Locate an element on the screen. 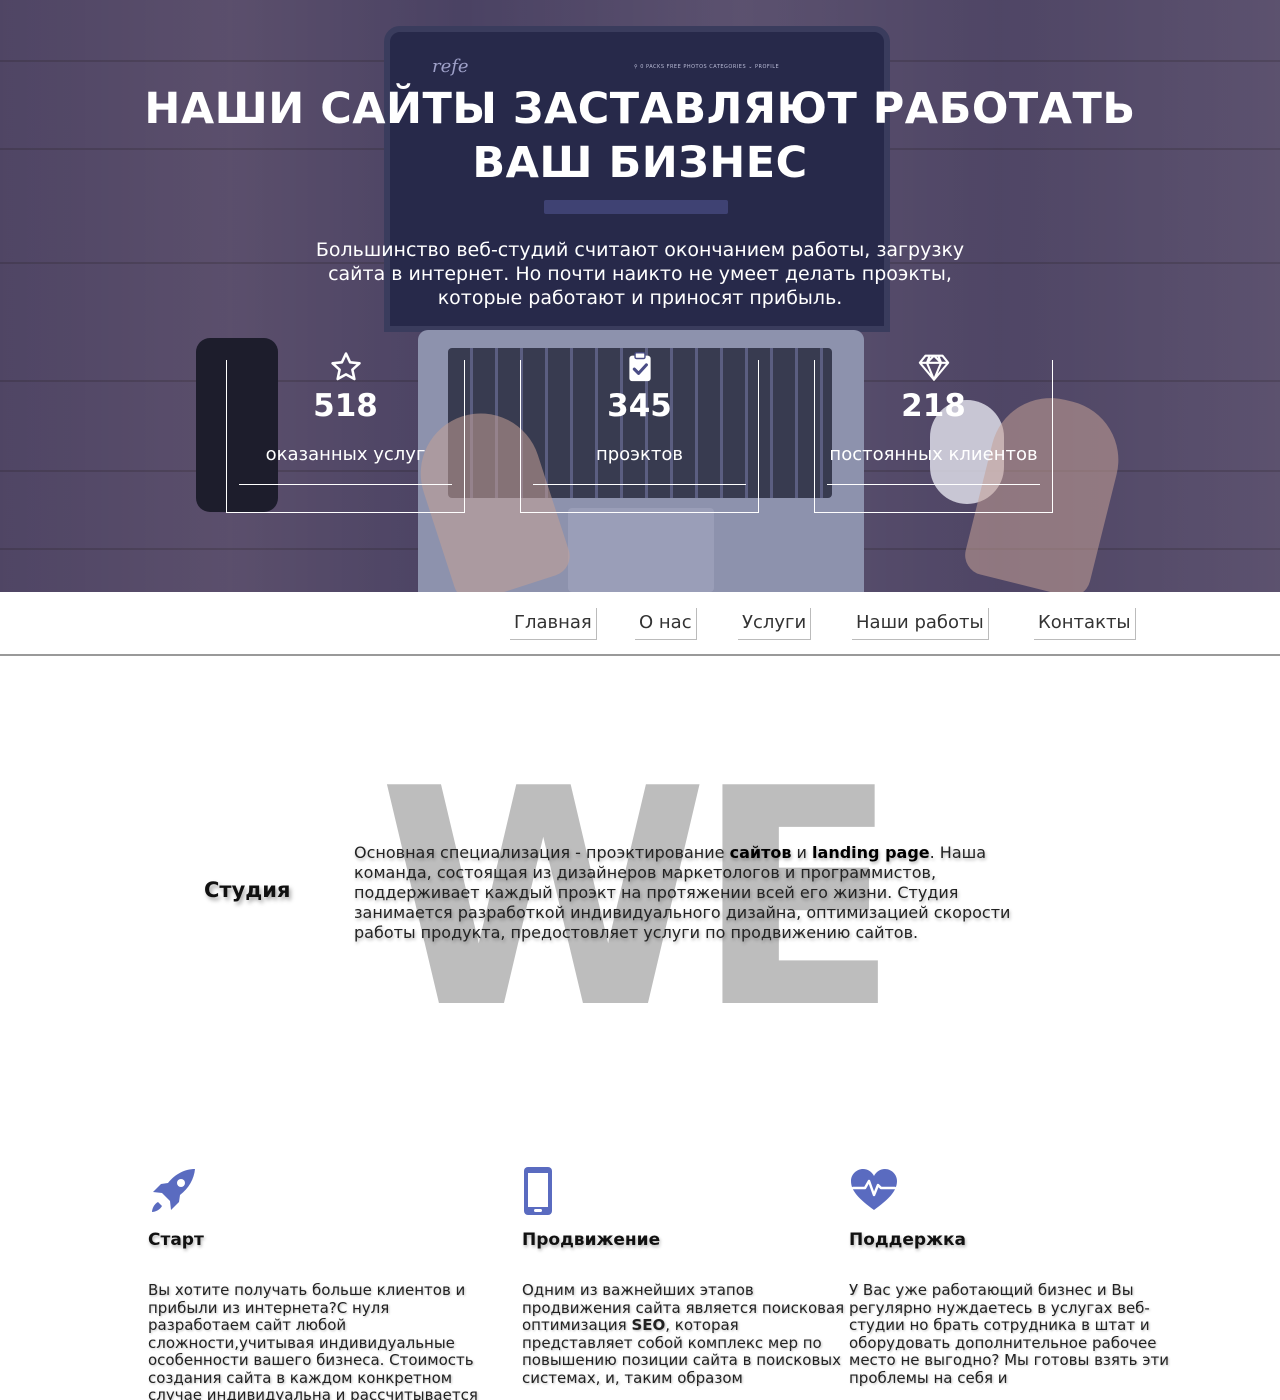 The height and width of the screenshot is (1400, 1280). stat-projects: 345 проэктов is located at coordinates (639, 432).